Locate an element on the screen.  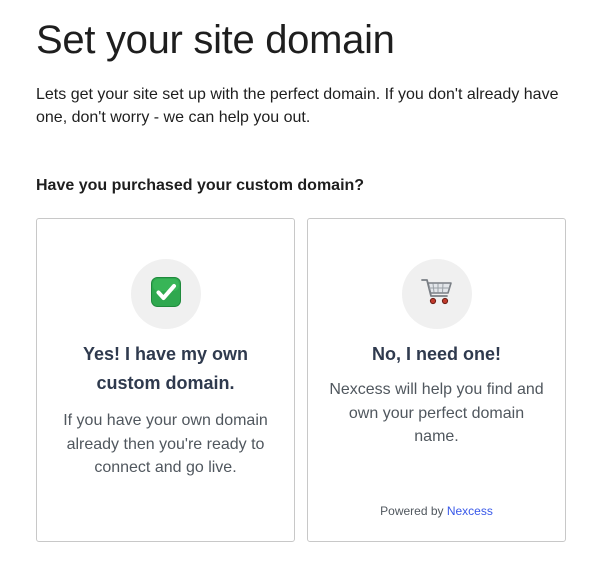
page-title: Set your site domain is located at coordinates (215, 40).